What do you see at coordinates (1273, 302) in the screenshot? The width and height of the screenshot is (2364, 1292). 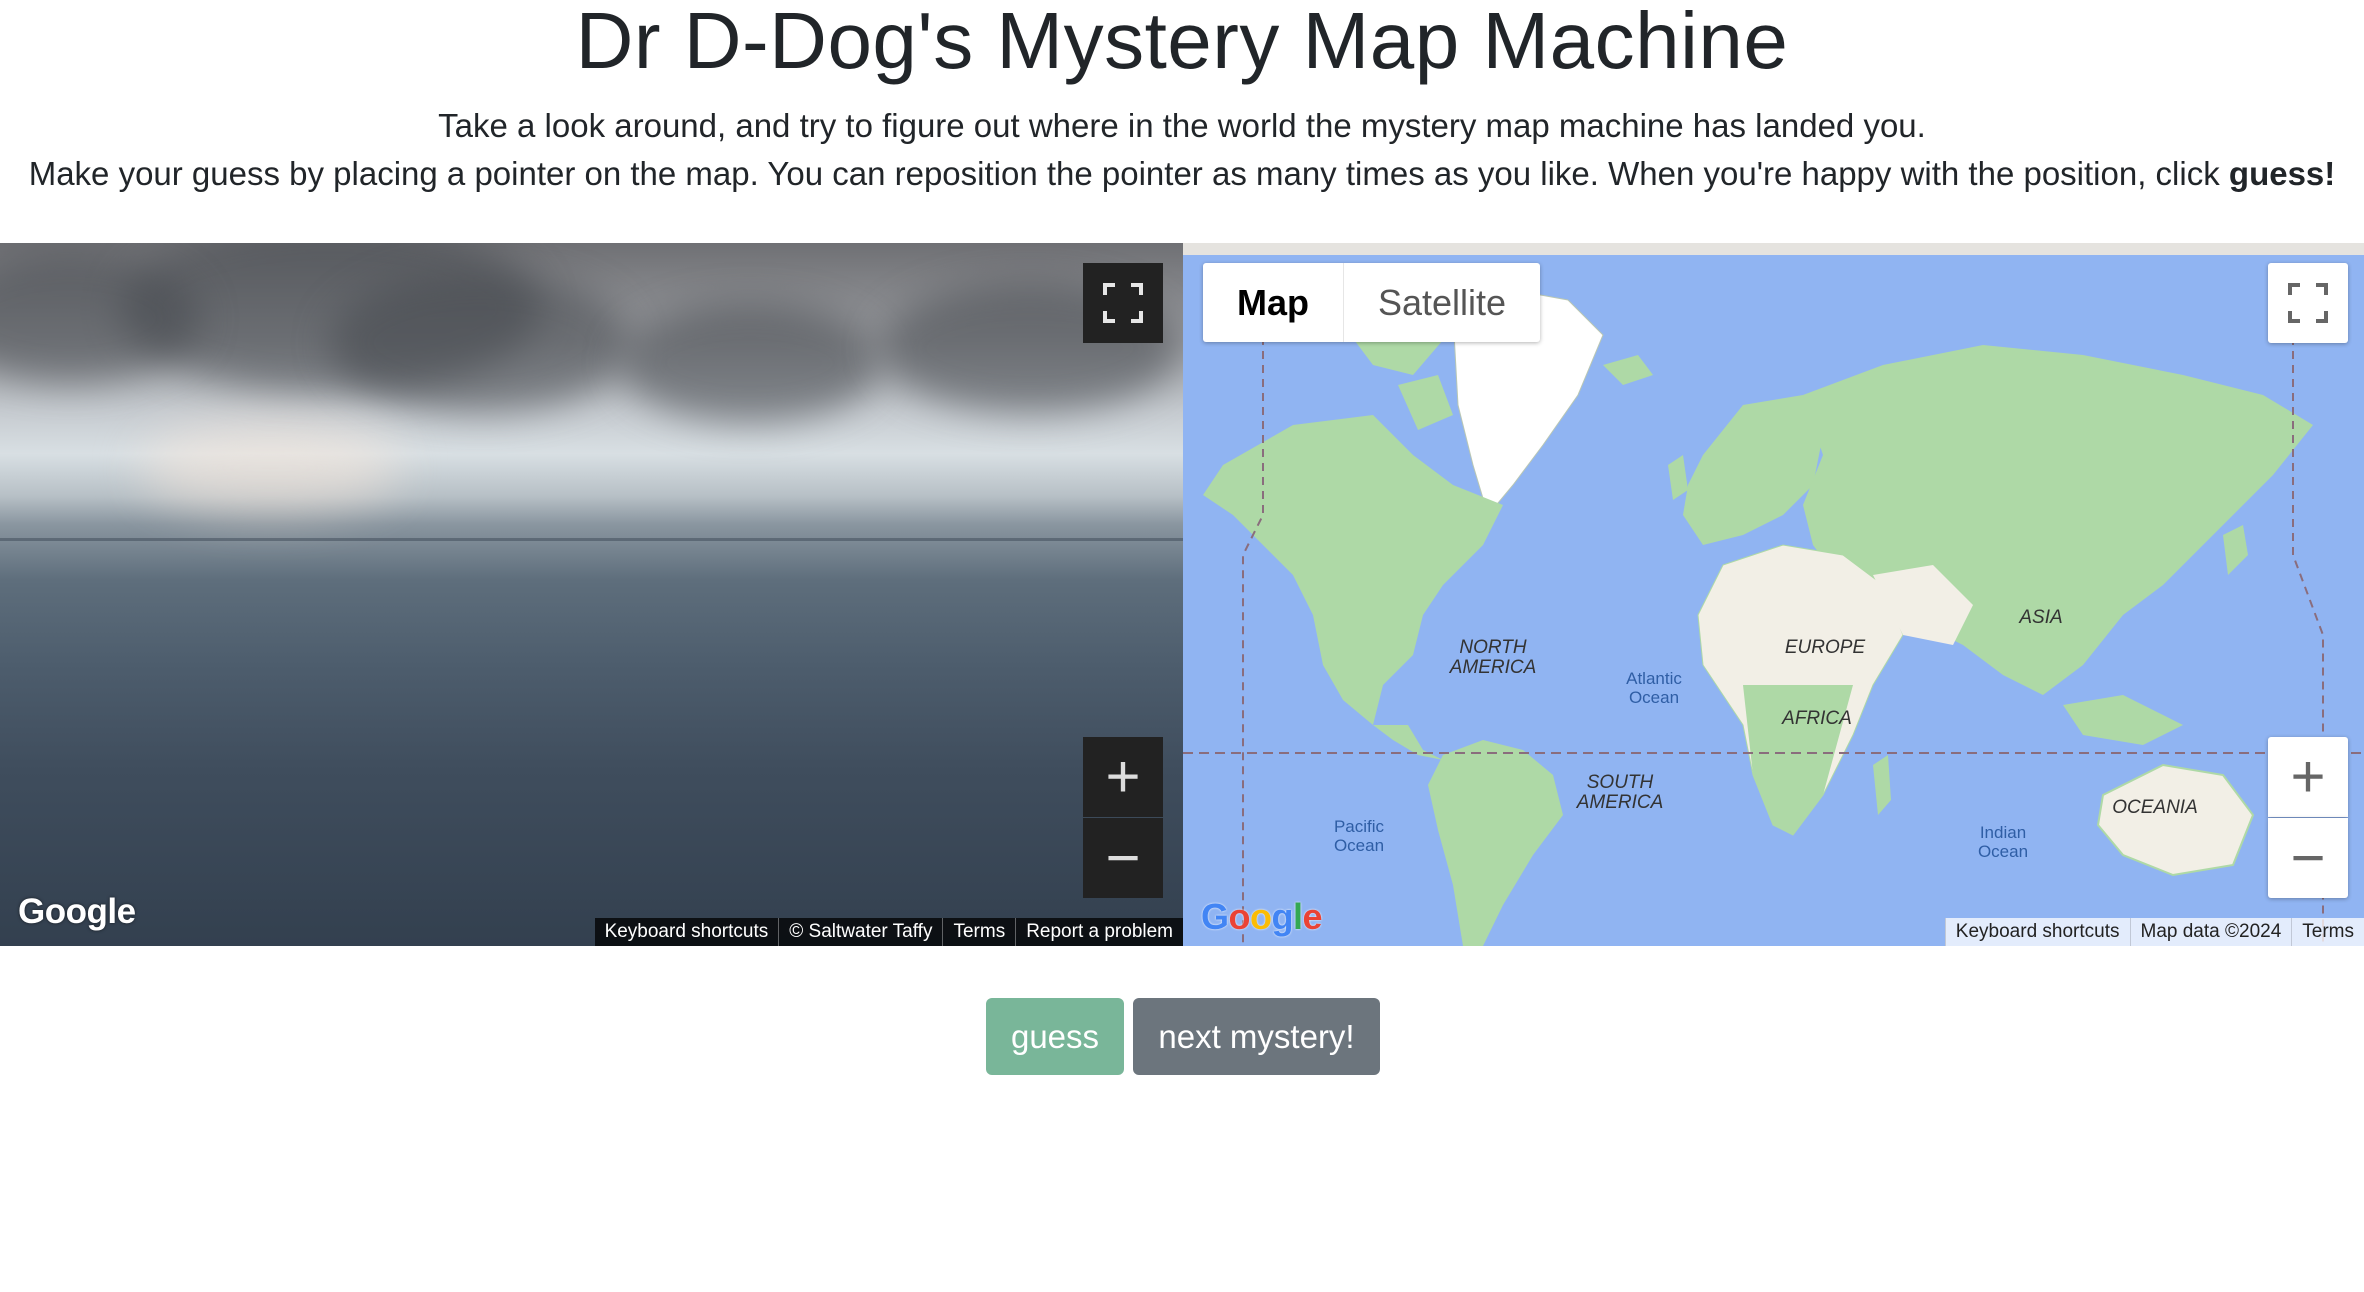 I see `map-type-map-button: Map` at bounding box center [1273, 302].